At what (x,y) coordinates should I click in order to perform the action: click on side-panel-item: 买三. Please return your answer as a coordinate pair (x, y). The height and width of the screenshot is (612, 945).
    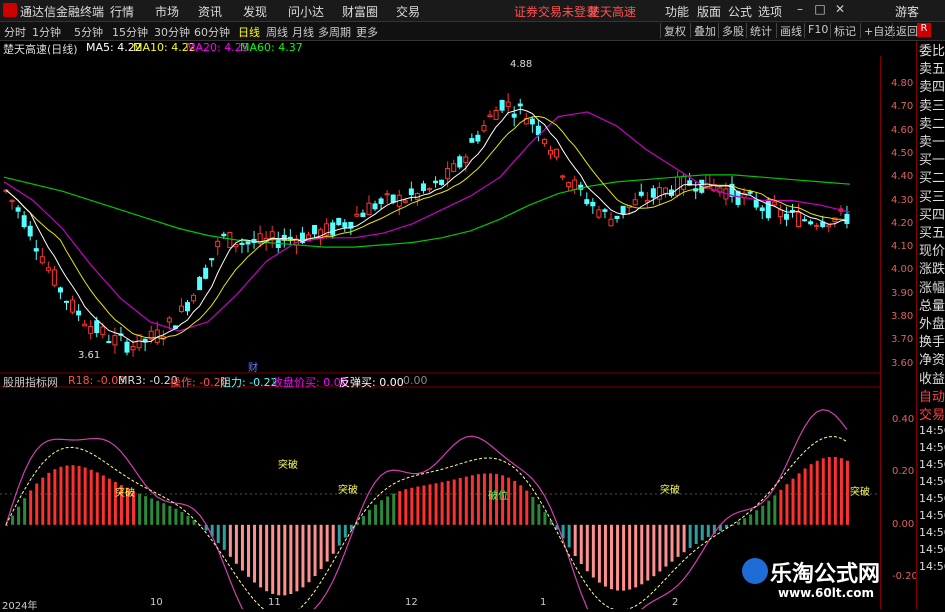
    Looking at the image, I should click on (932, 198).